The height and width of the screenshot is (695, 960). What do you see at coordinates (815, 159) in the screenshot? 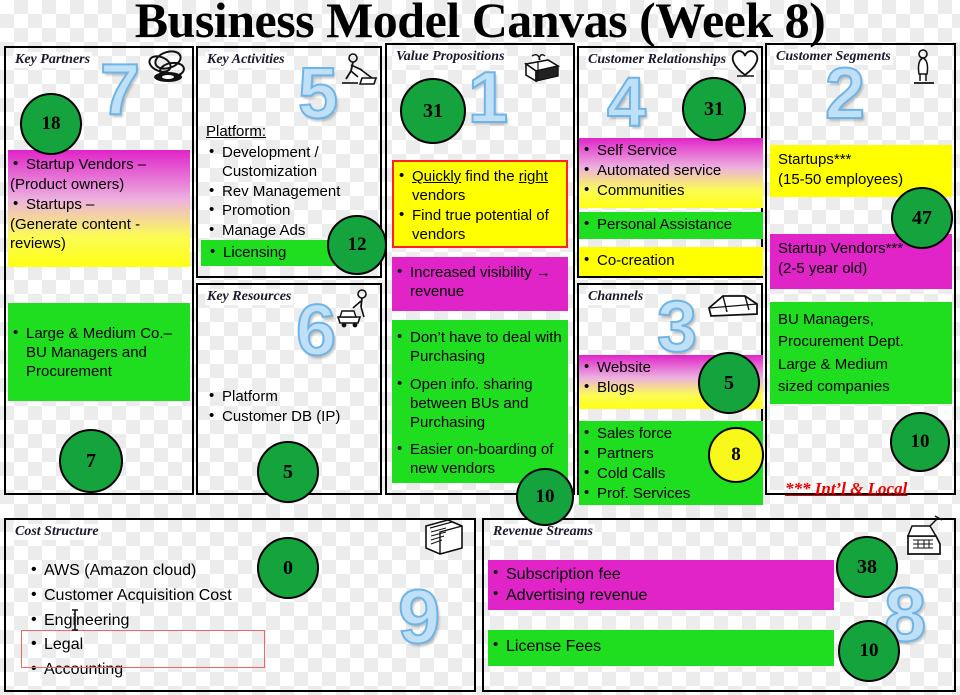
I see `cs-note1-item-0: Startups***` at bounding box center [815, 159].